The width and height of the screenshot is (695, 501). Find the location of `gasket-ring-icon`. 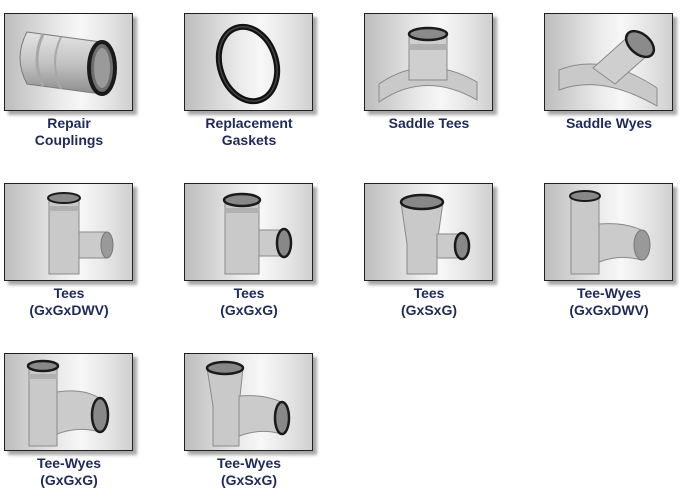

gasket-ring-icon is located at coordinates (248, 62).